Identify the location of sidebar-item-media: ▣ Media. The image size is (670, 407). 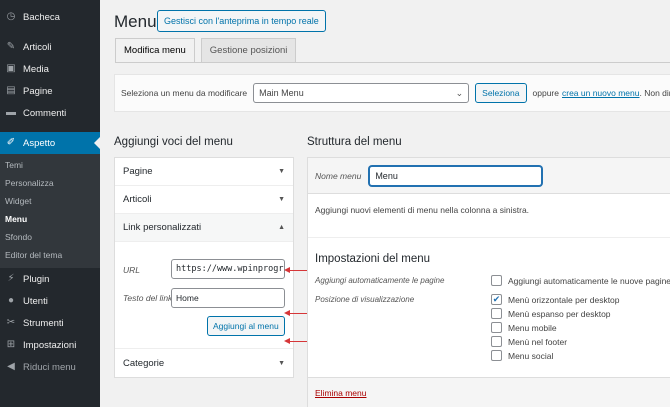
(50, 69).